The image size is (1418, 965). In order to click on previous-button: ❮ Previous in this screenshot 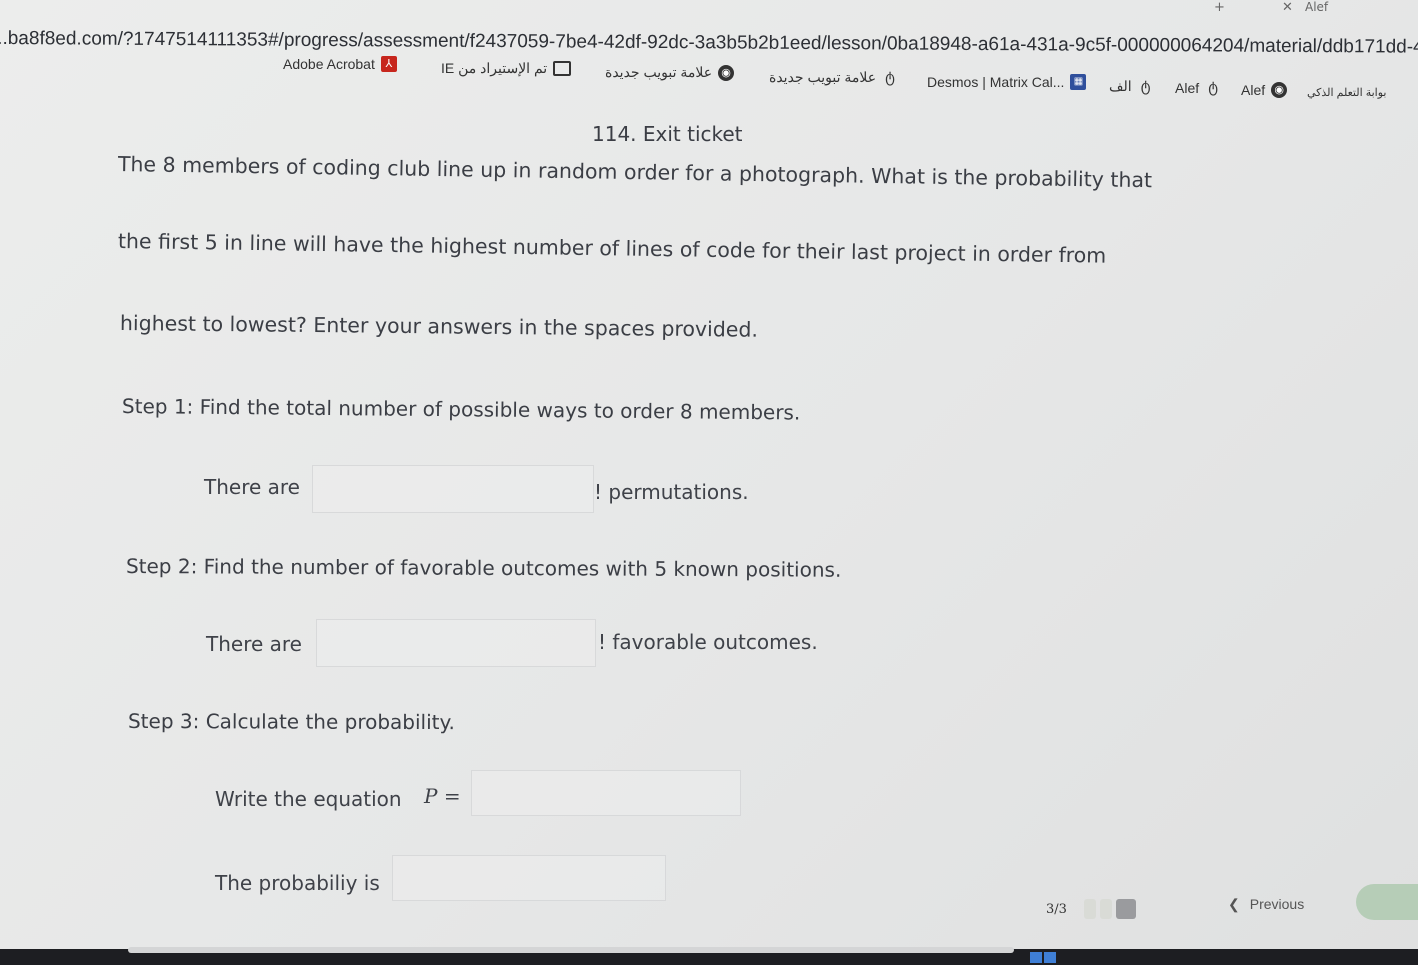, I will do `click(1283, 904)`.